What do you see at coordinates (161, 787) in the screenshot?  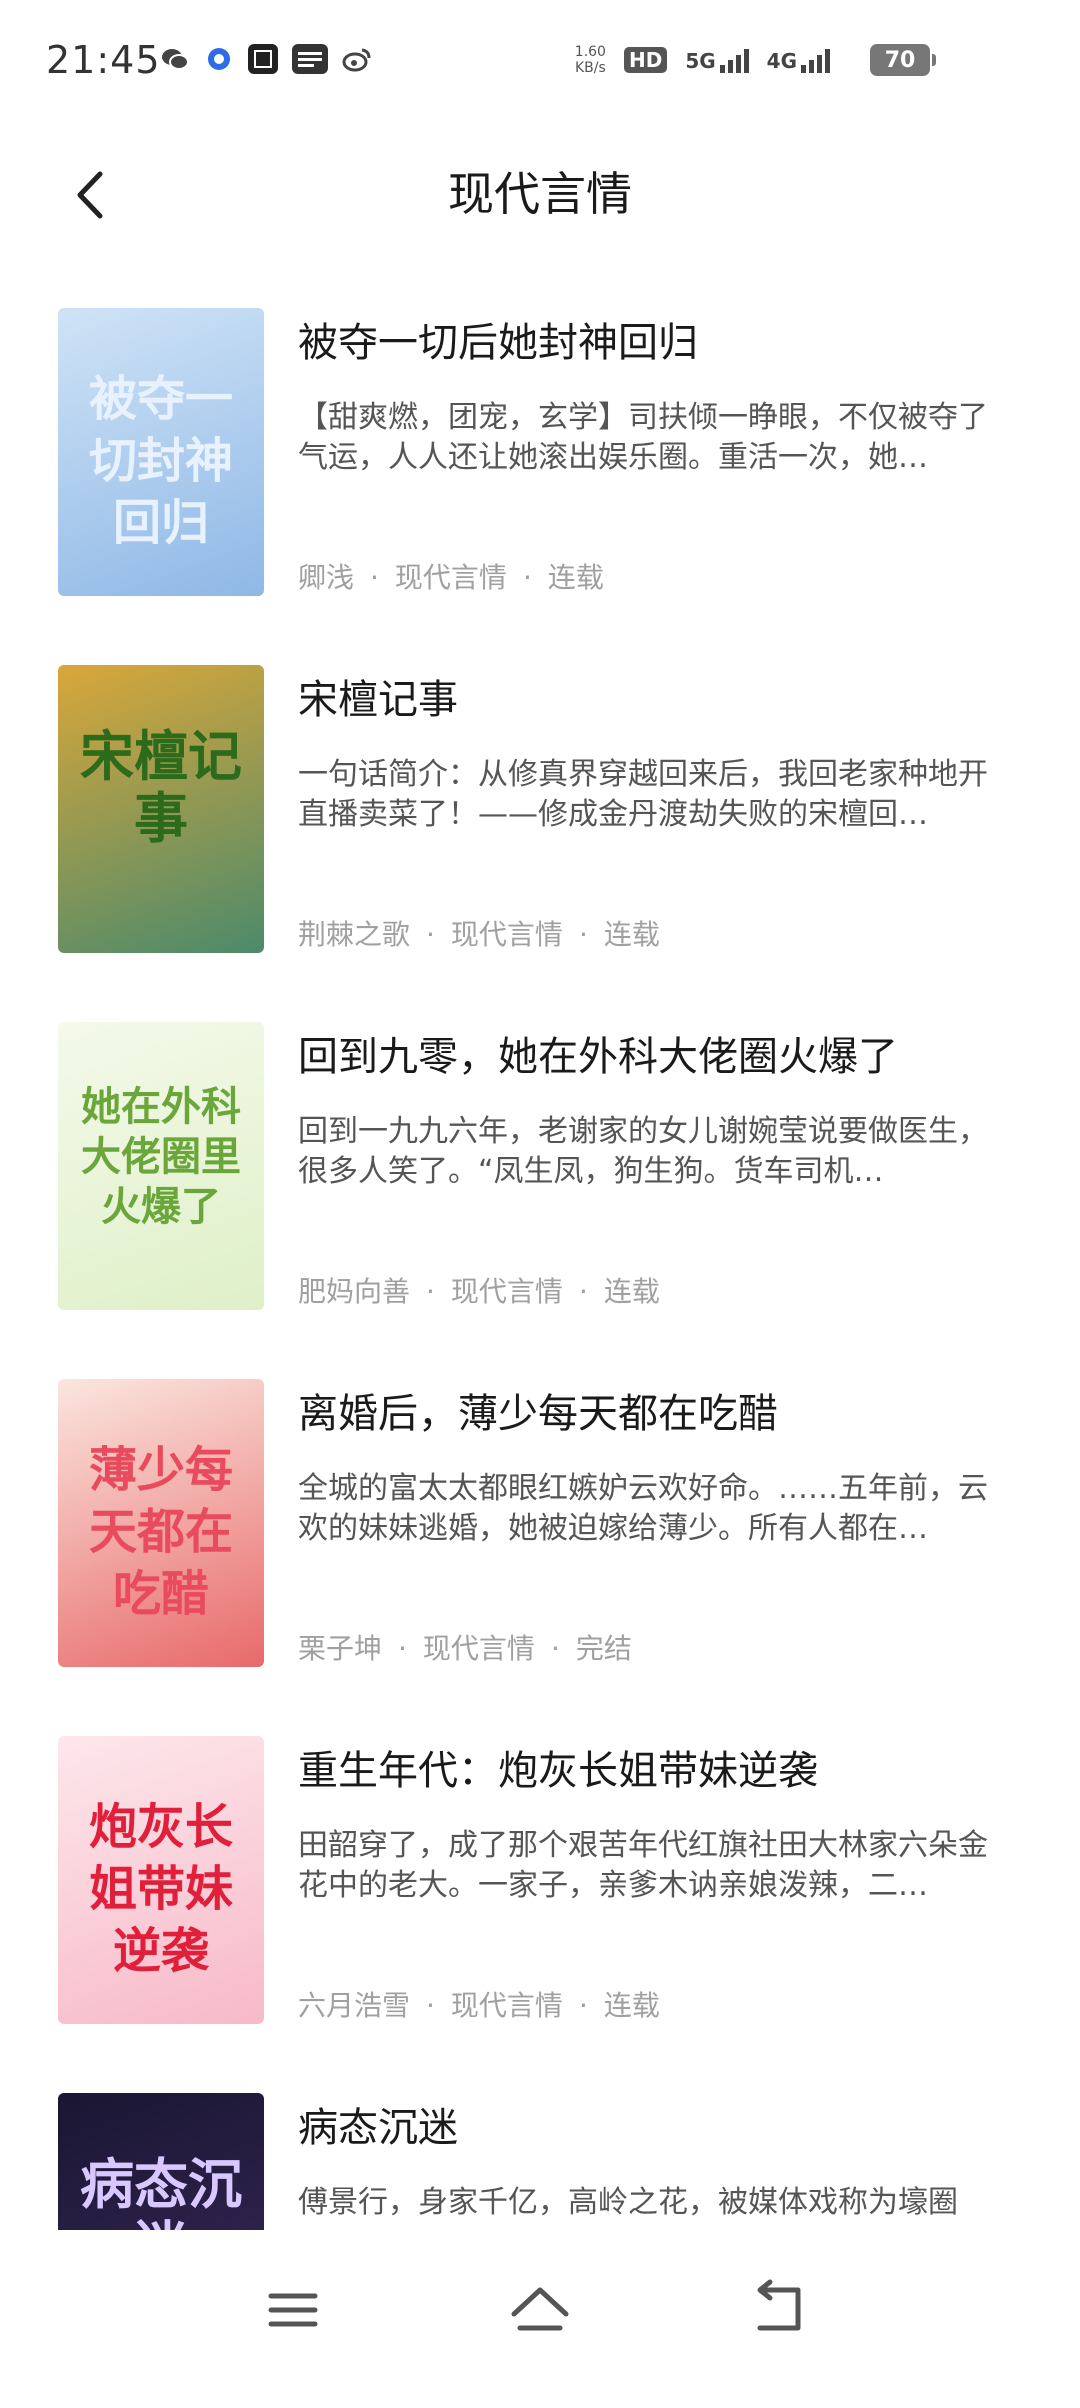 I see `cover-title-art: 宋檀记事` at bounding box center [161, 787].